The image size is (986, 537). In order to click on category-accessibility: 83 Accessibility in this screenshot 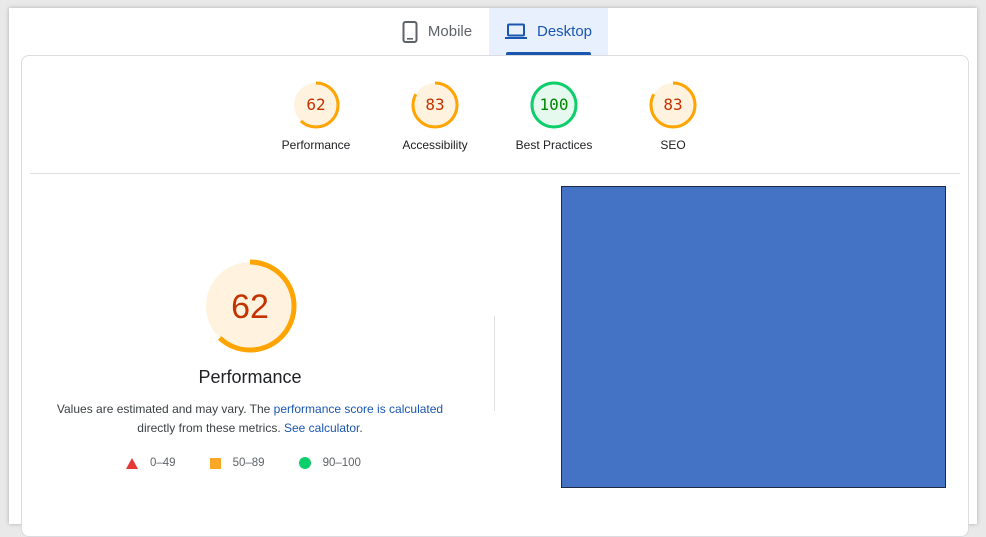, I will do `click(435, 116)`.